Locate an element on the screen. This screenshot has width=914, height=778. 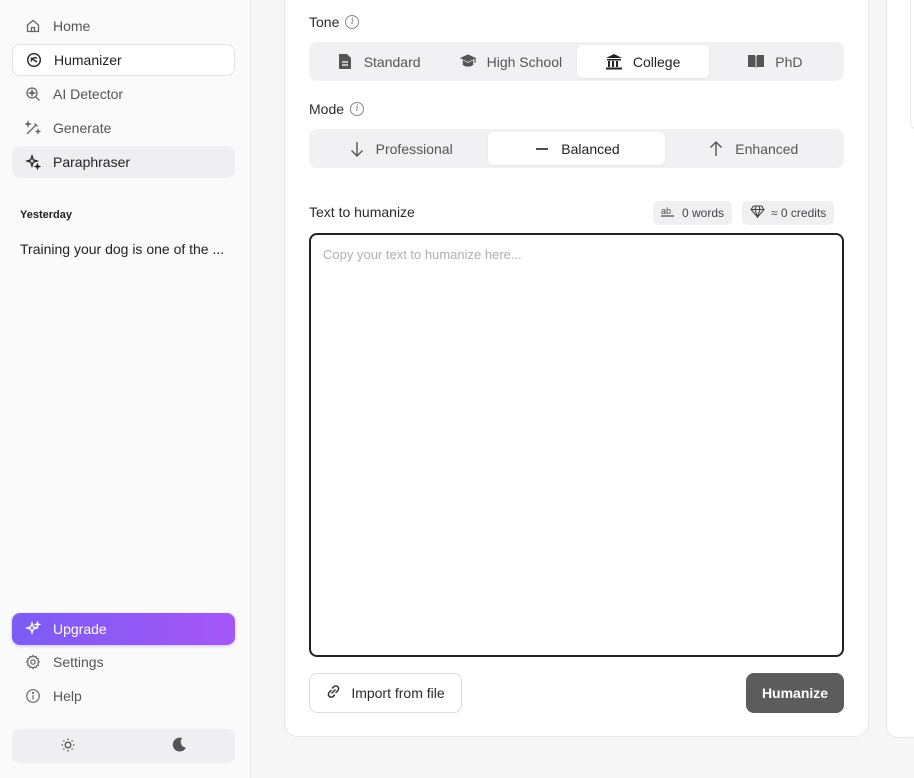
word-count: 0 words is located at coordinates (703, 213).